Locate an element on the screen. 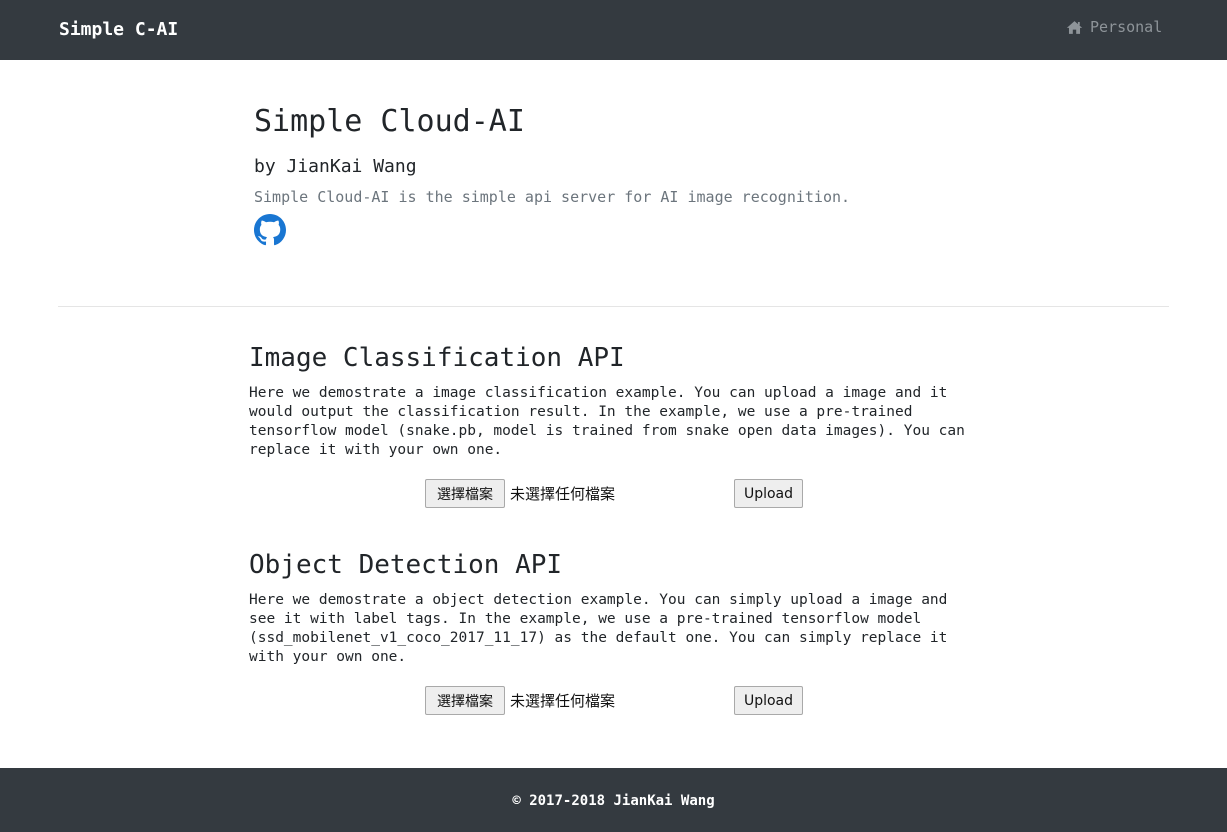  top-navbar: Simple C-AI Personal is located at coordinates (613, 30).